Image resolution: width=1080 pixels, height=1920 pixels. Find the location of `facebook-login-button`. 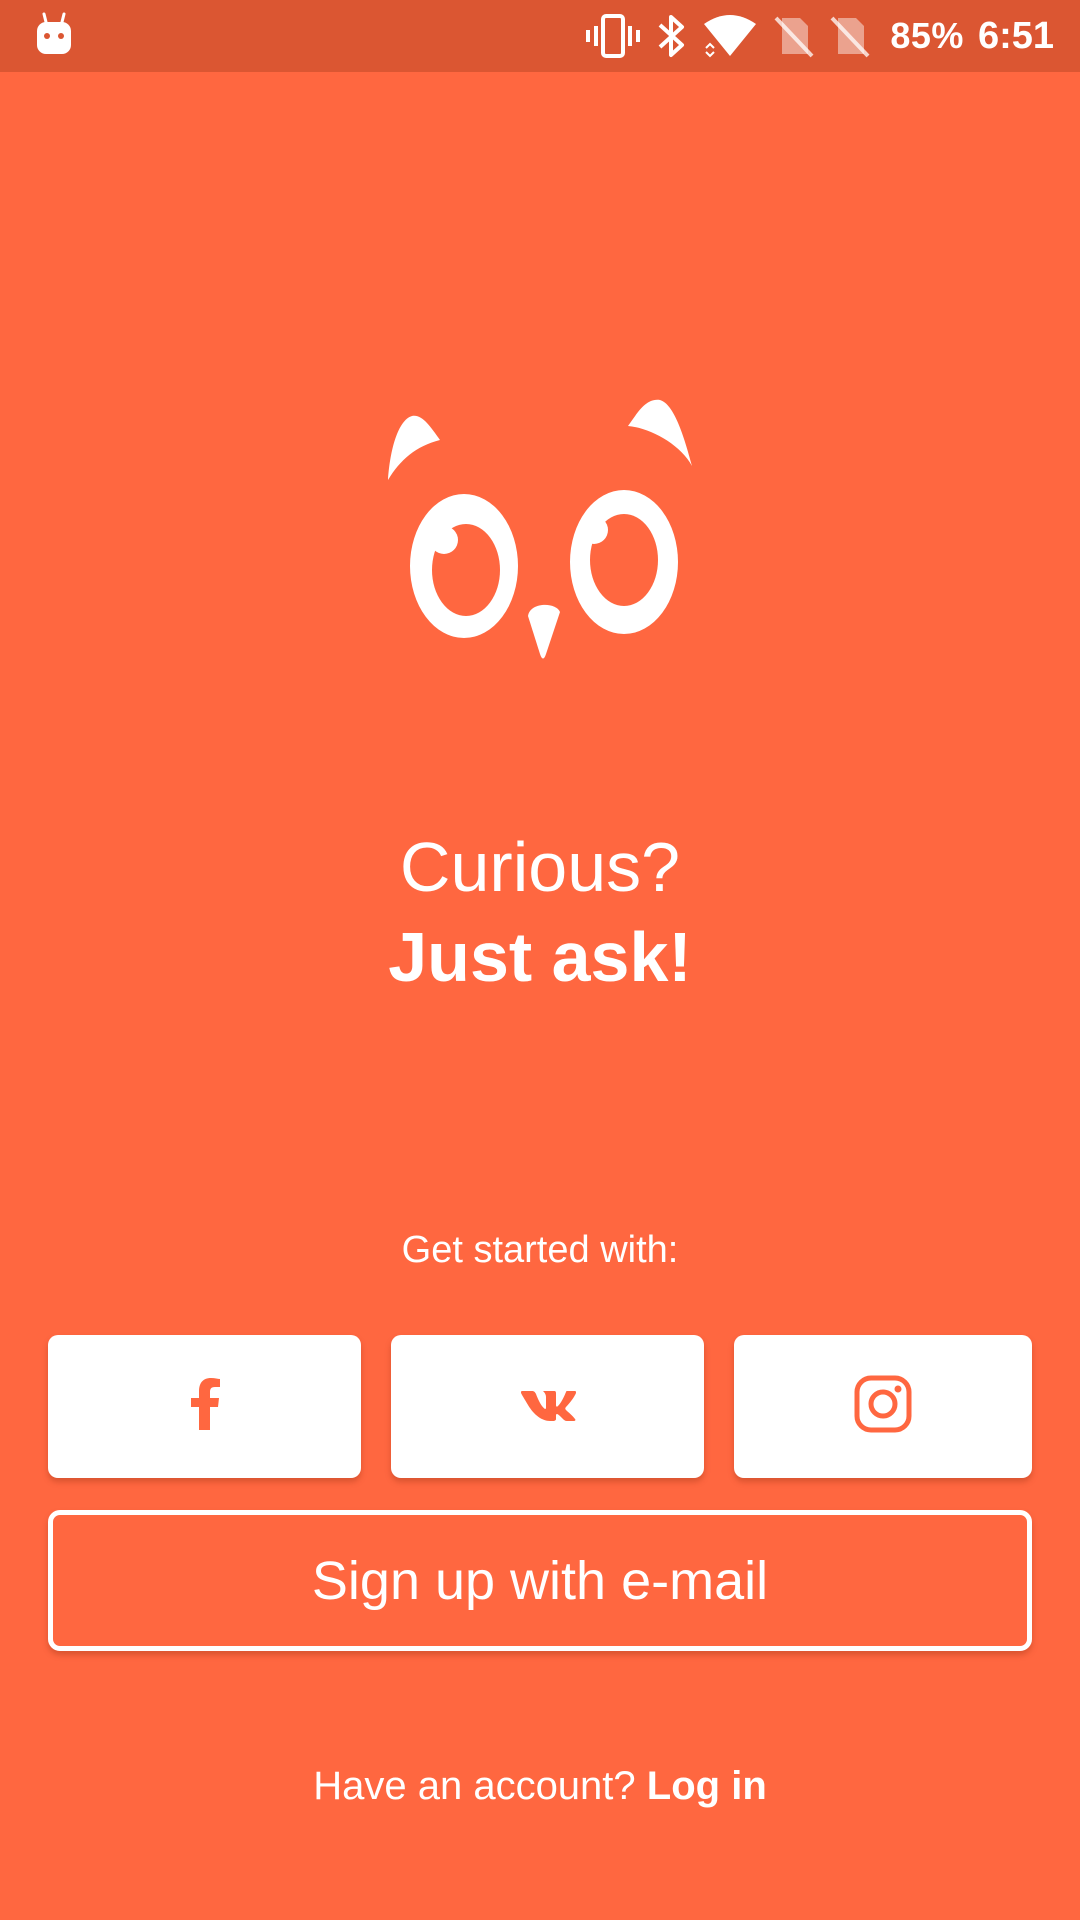

facebook-login-button is located at coordinates (204, 1406).